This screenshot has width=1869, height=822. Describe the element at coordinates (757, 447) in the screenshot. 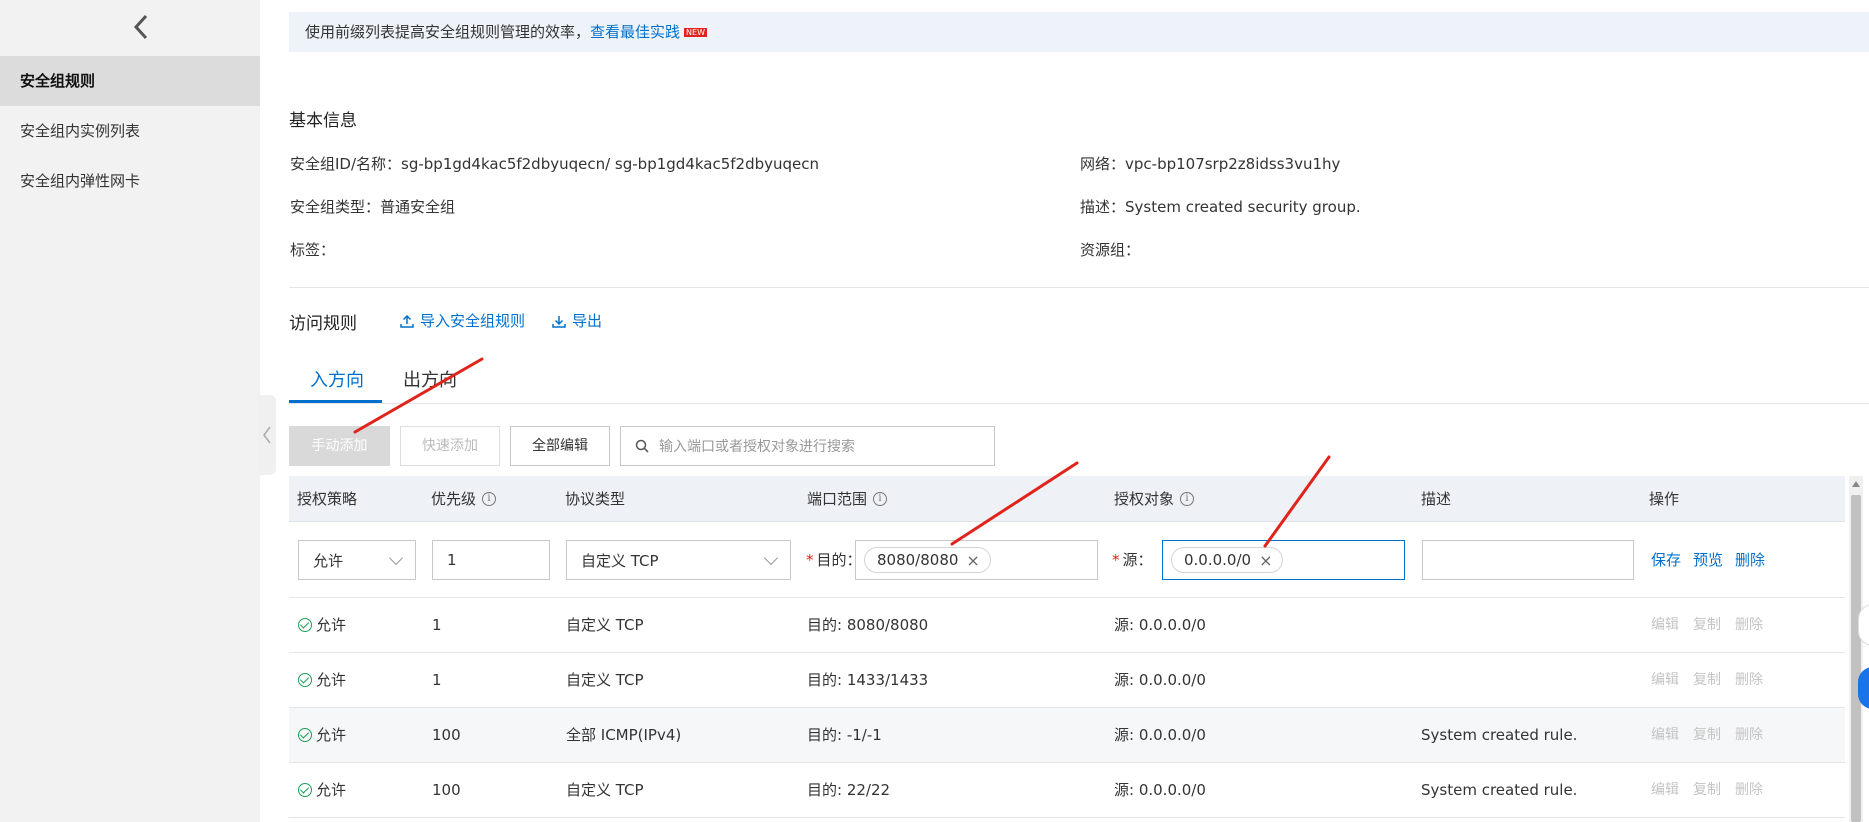

I see `search-placeholder: 输入端口或者授权对象进行搜索` at that location.